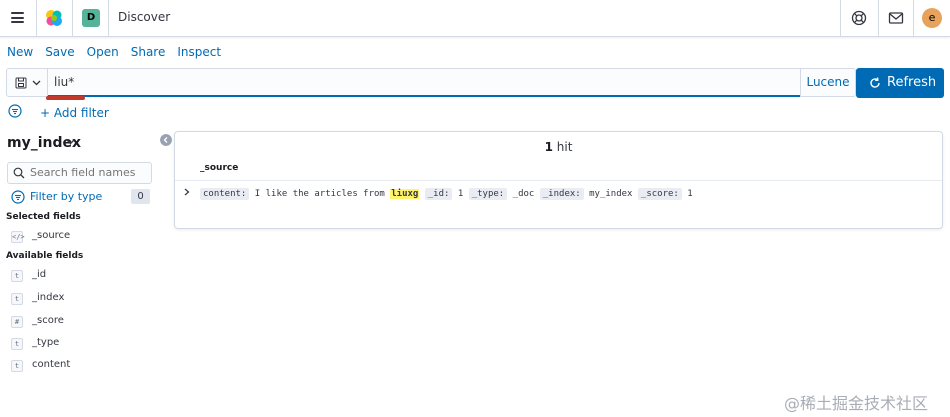  I want to click on watermark: @稀土掘金技术社区, so click(856, 403).